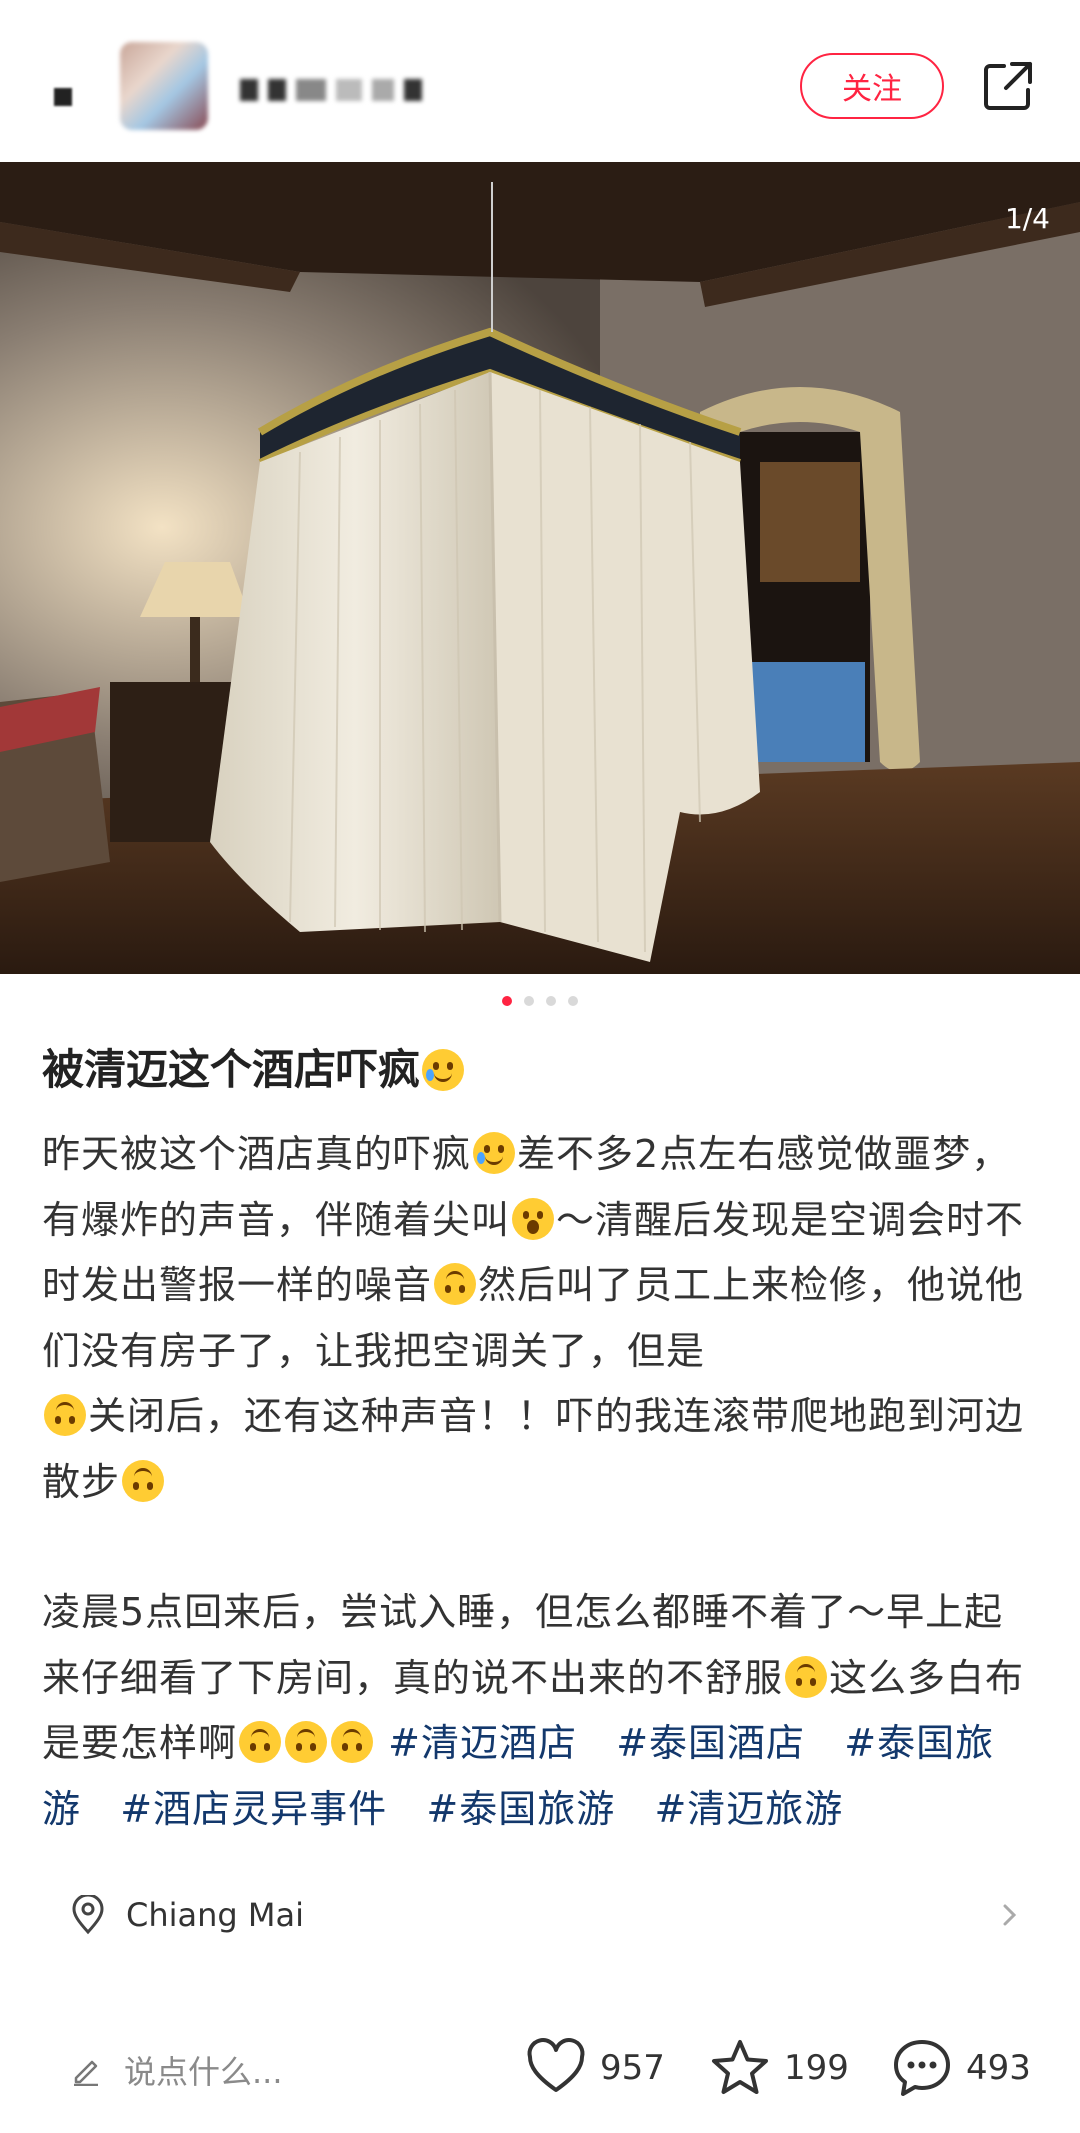 Image resolution: width=1080 pixels, height=2133 pixels. Describe the element at coordinates (998, 2068) in the screenshot. I see `comment-count: 493` at that location.